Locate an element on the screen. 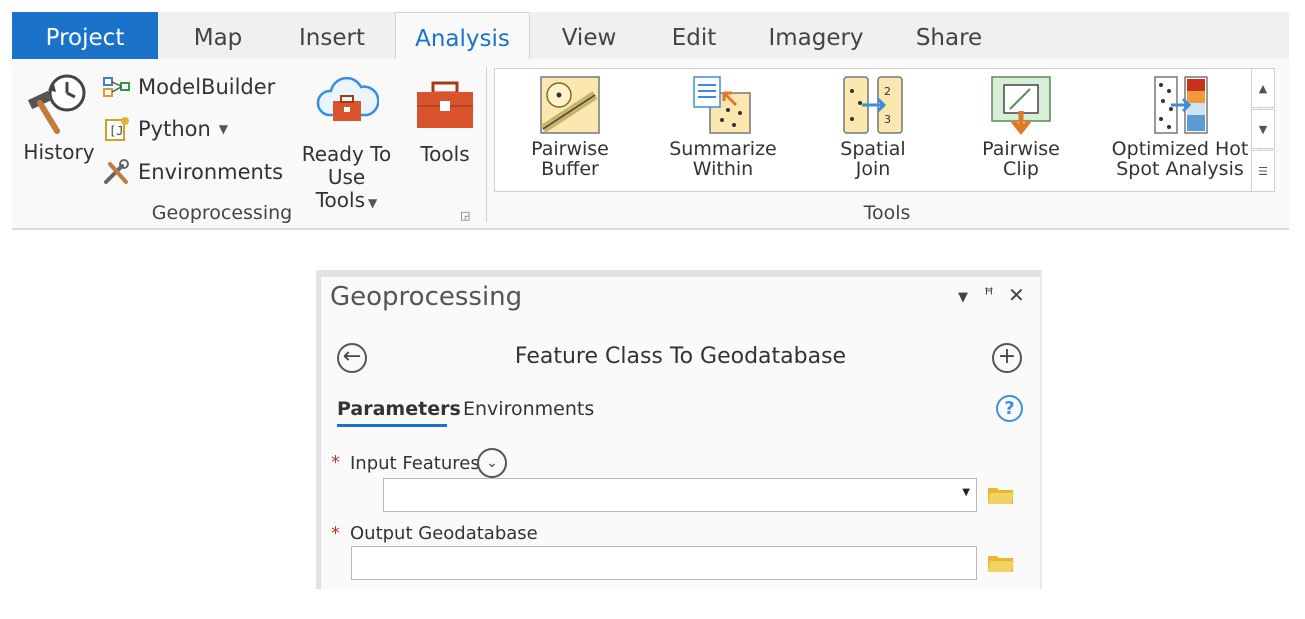 The height and width of the screenshot is (619, 1305). tools-label: Tools is located at coordinates (445, 154).